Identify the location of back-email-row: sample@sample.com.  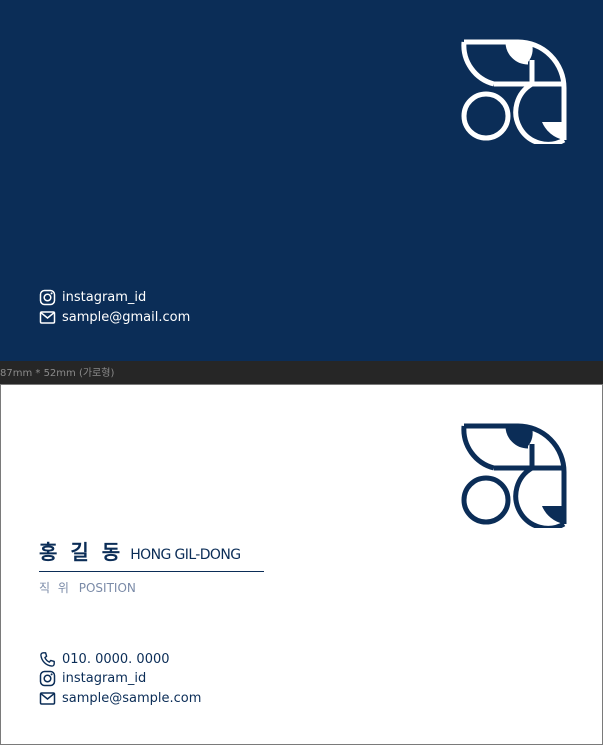
(120, 698).